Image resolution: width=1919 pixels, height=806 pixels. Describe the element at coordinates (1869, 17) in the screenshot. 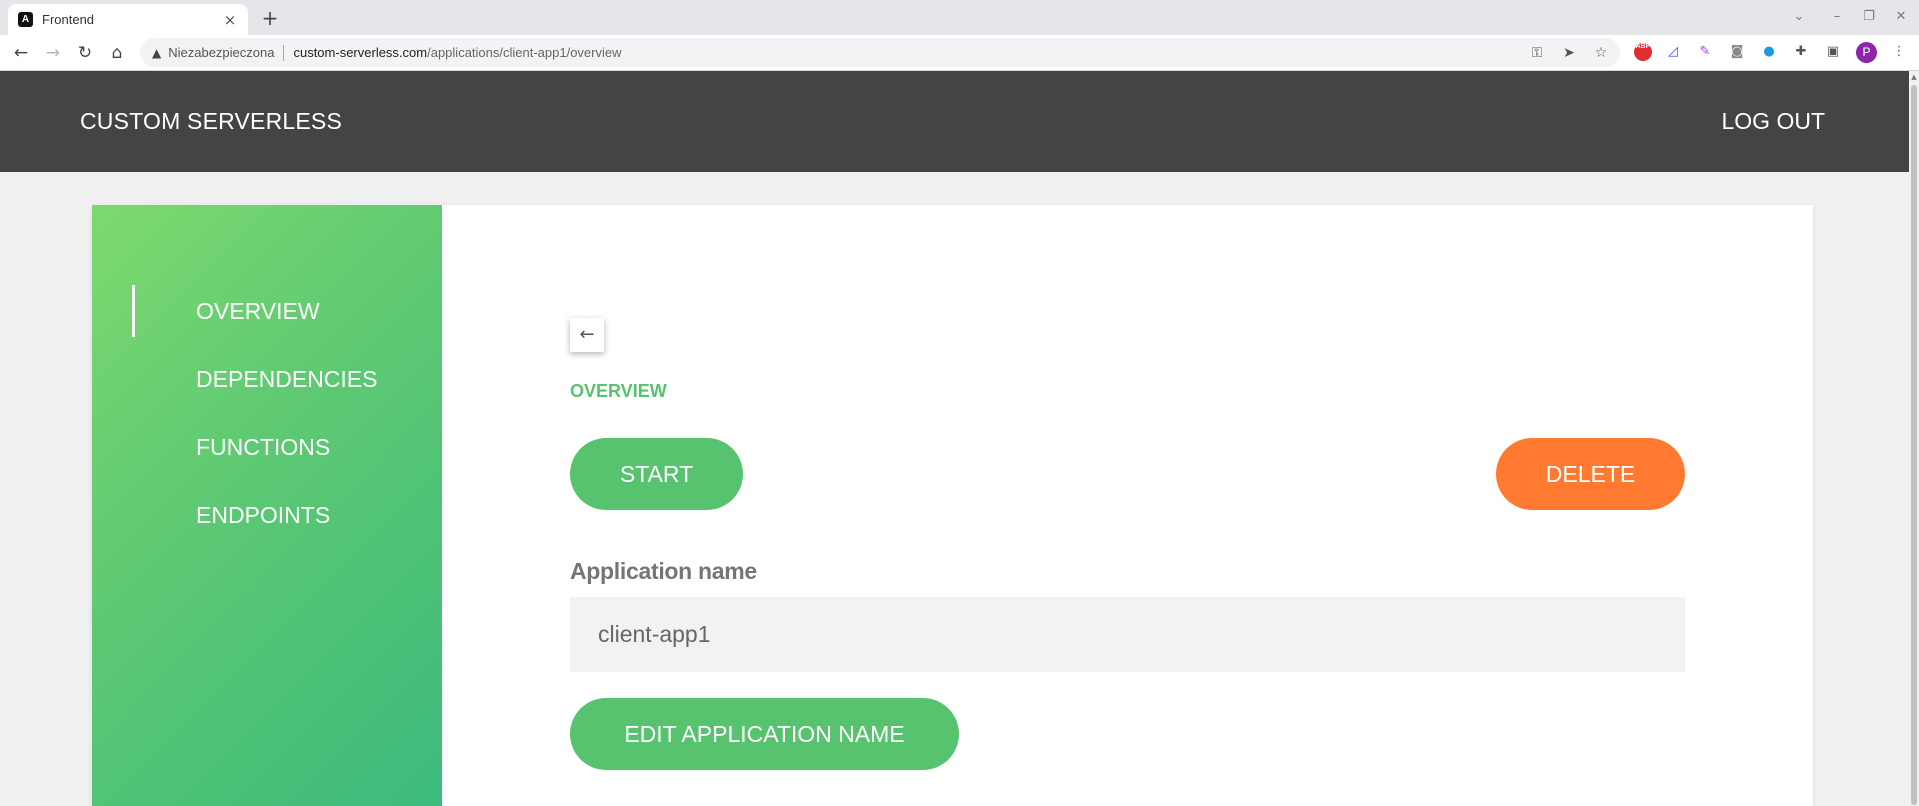

I see `restore-icon: ❐` at that location.